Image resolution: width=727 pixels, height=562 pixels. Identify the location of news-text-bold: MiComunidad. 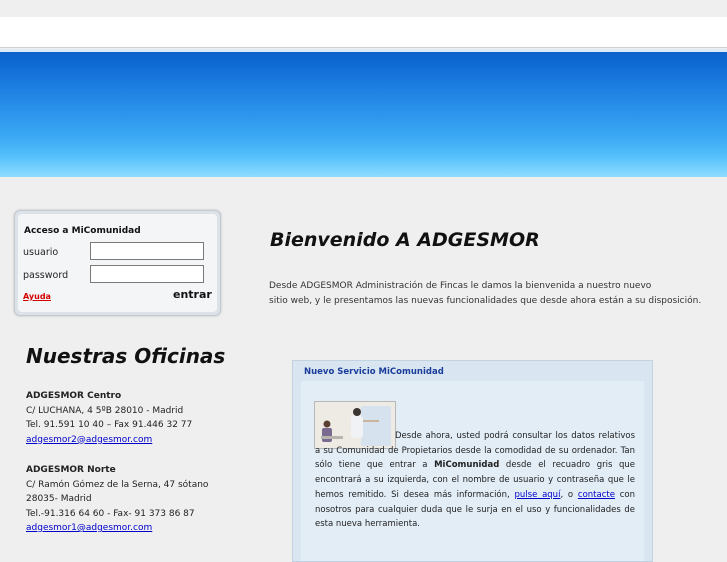
(467, 465).